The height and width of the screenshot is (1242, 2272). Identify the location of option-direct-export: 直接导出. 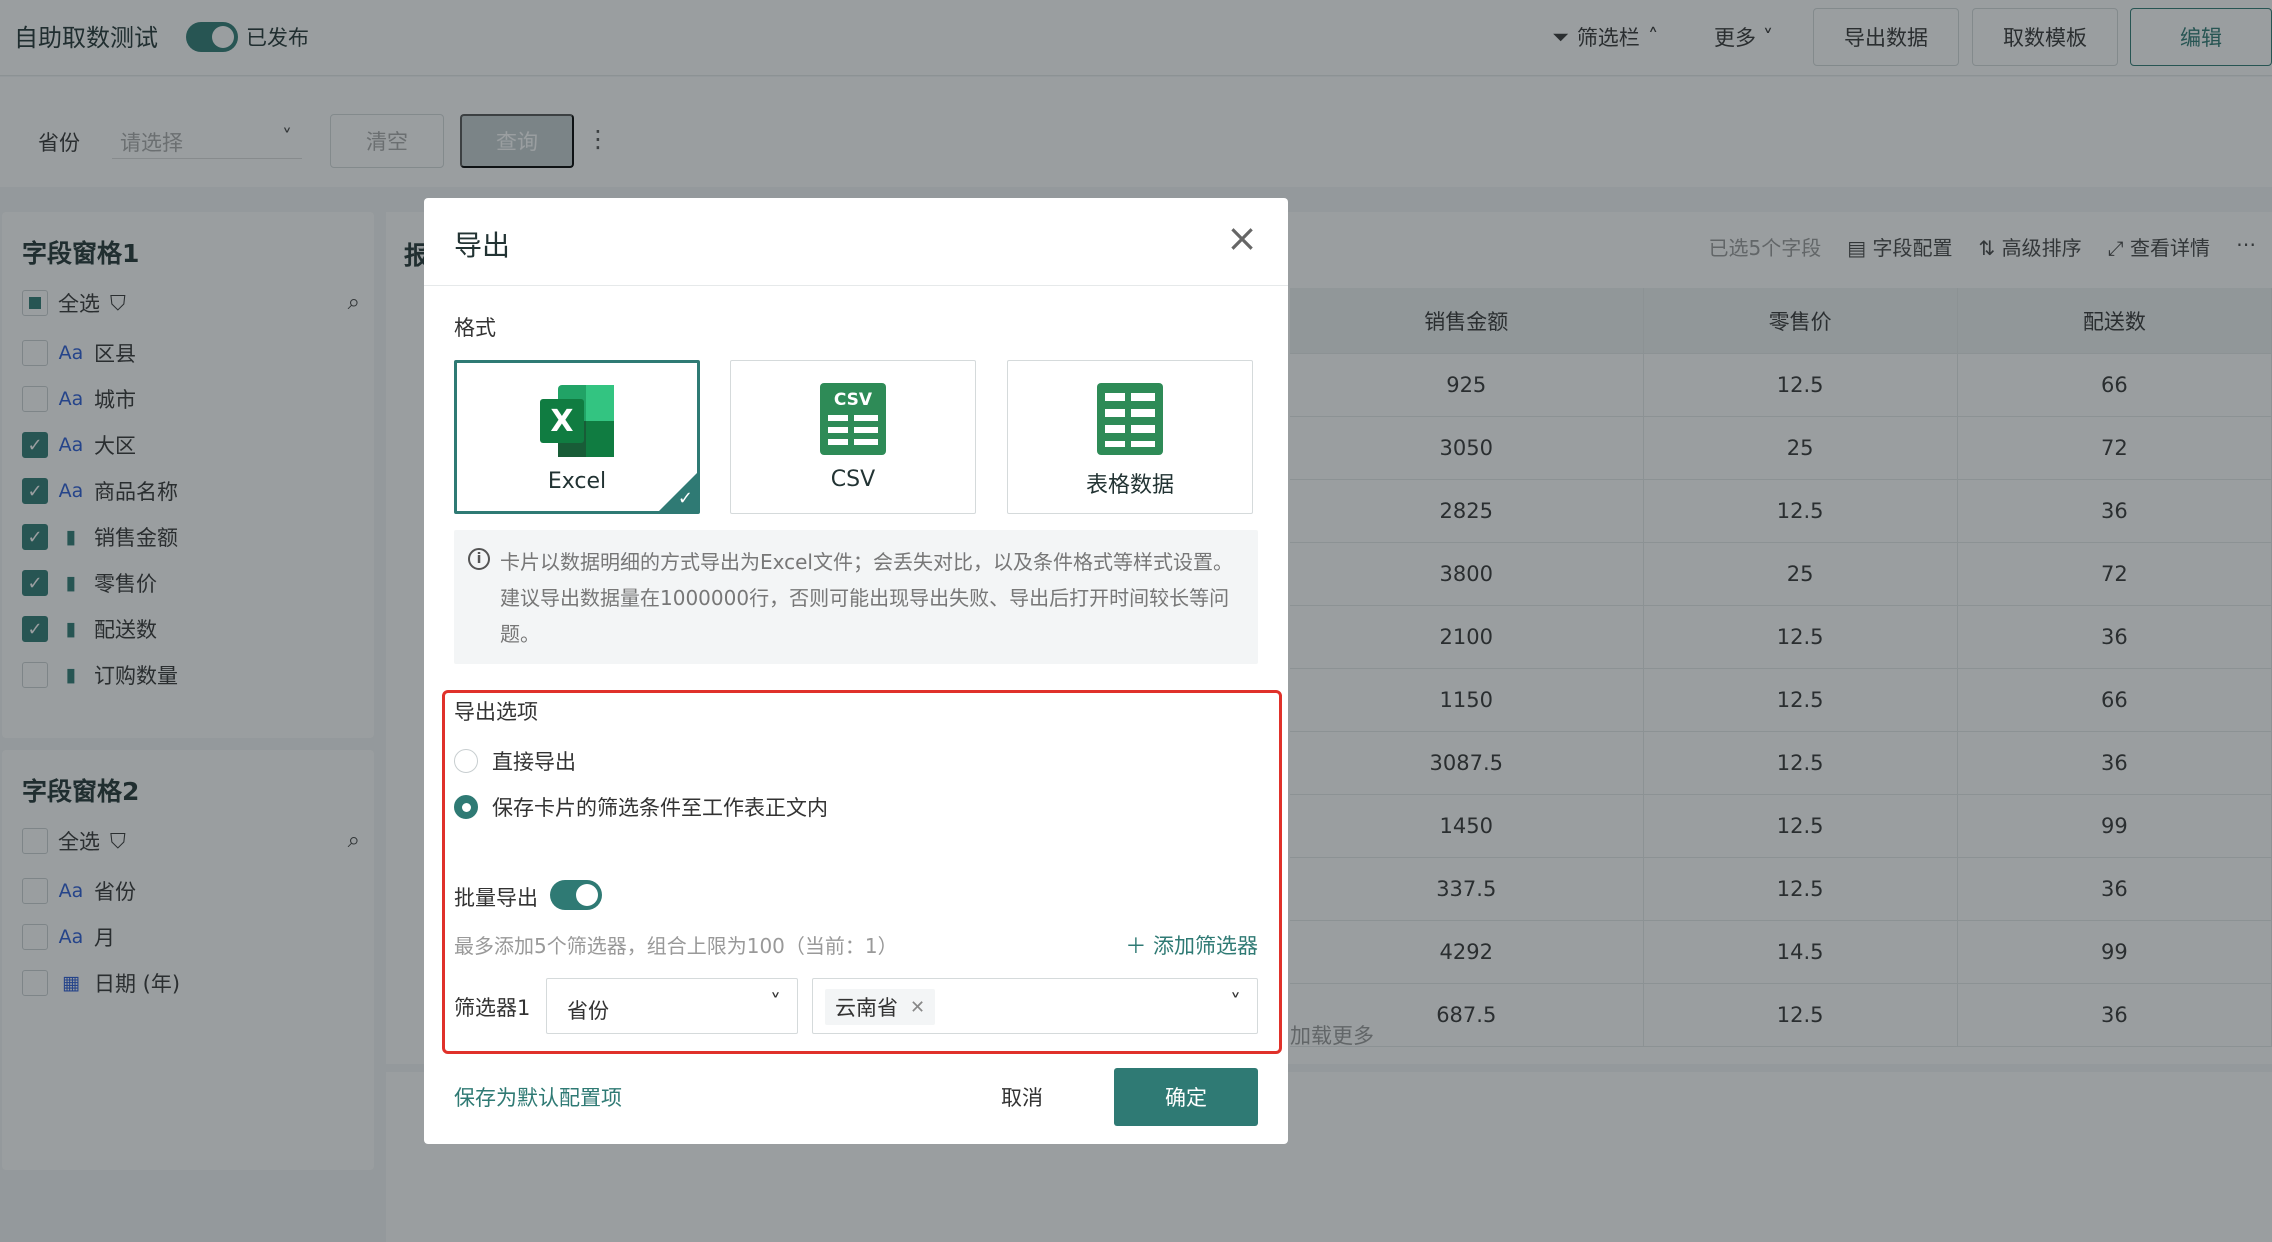
(515, 761).